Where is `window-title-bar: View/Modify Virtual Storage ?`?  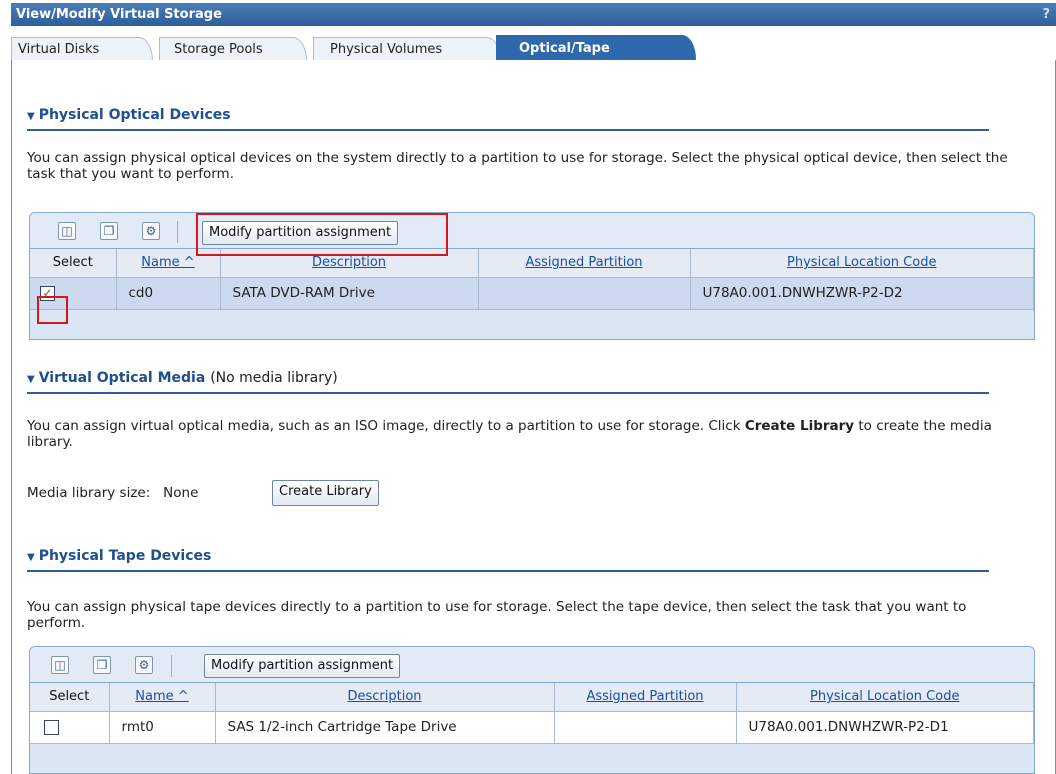 window-title-bar: View/Modify Virtual Storage ? is located at coordinates (533, 14).